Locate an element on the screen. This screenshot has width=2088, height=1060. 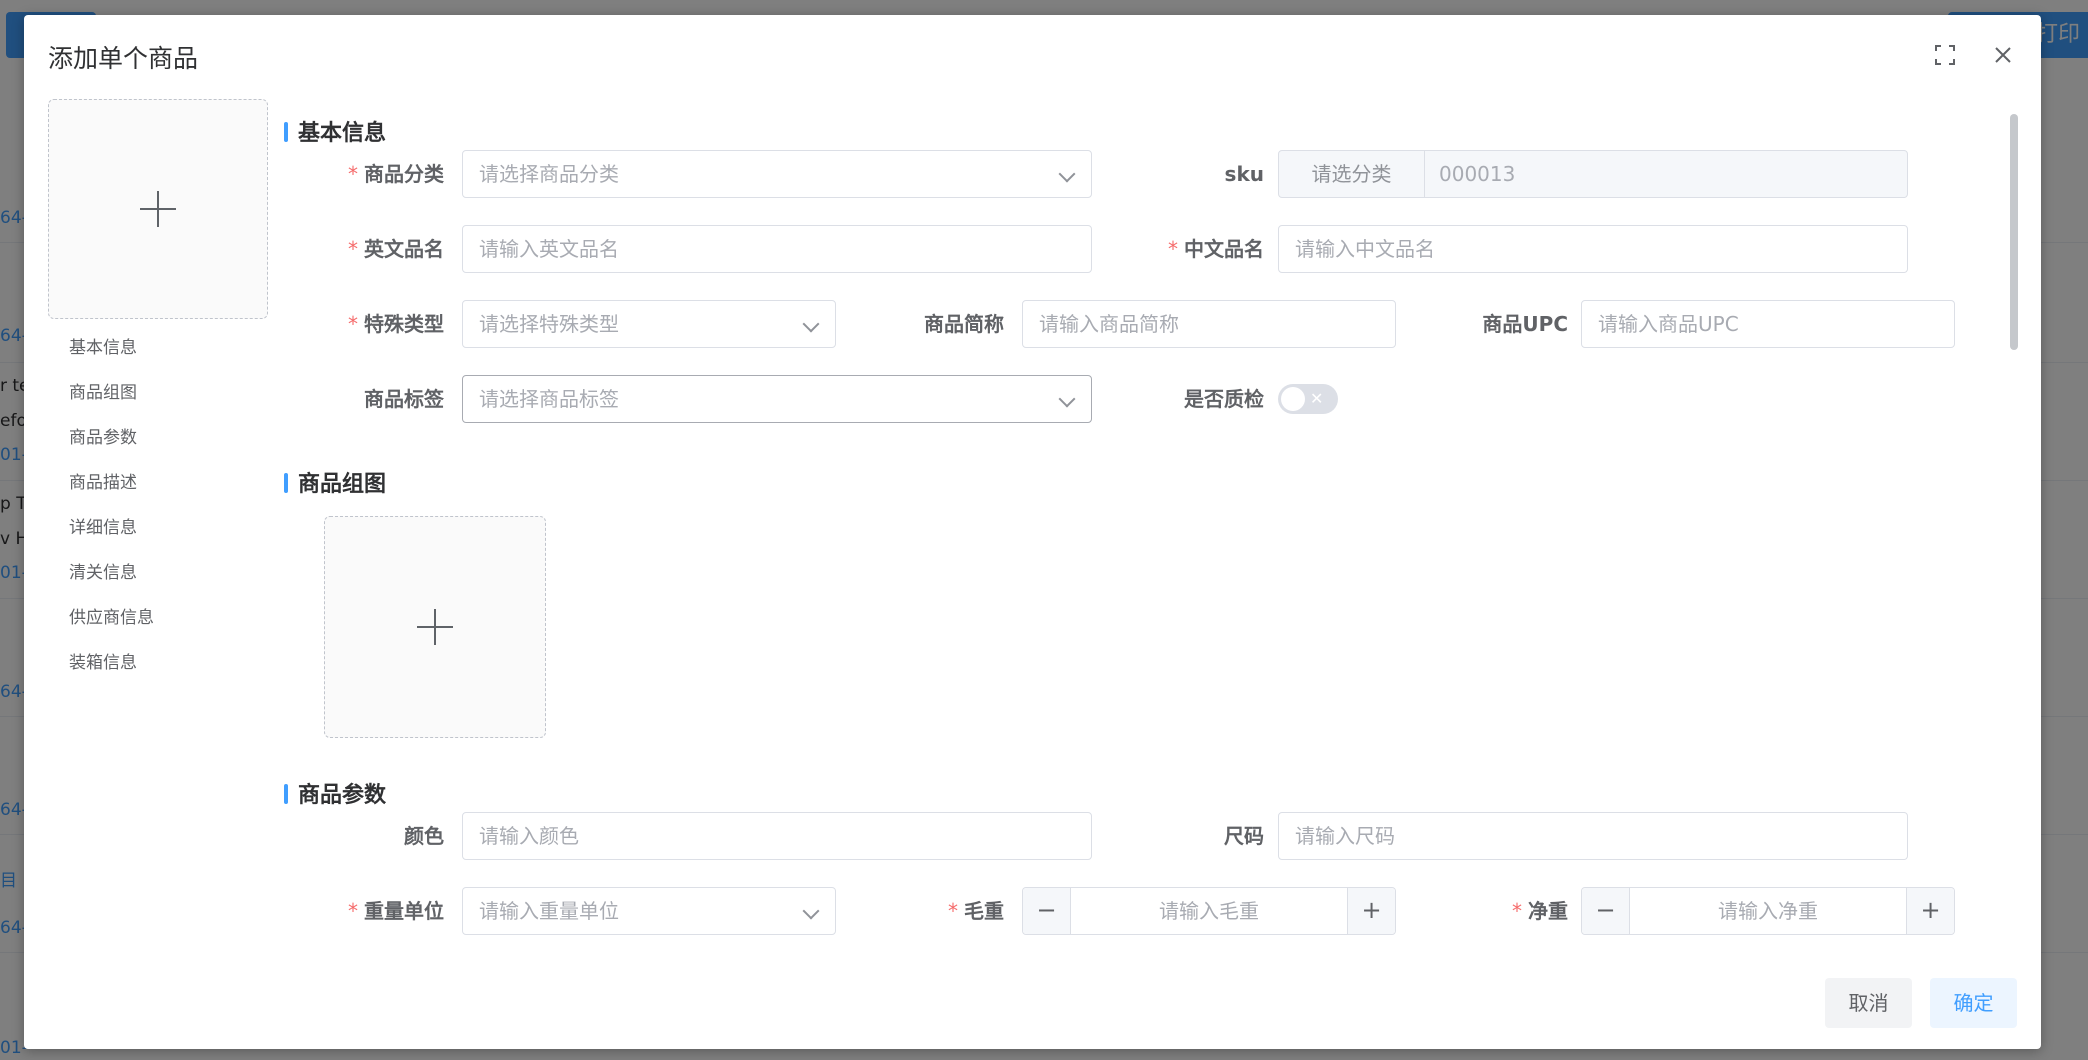
fullscreen-icon is located at coordinates (1945, 55).